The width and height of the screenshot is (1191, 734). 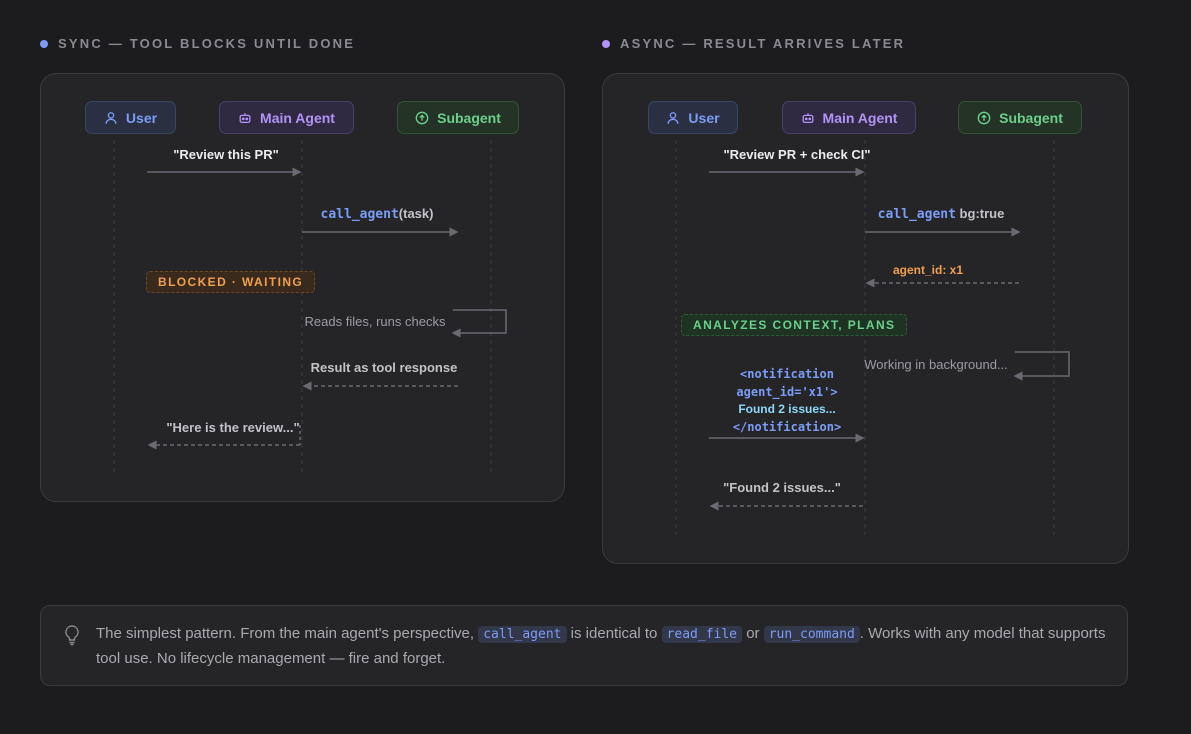 I want to click on async-actor-user-label: User, so click(x=704, y=117).